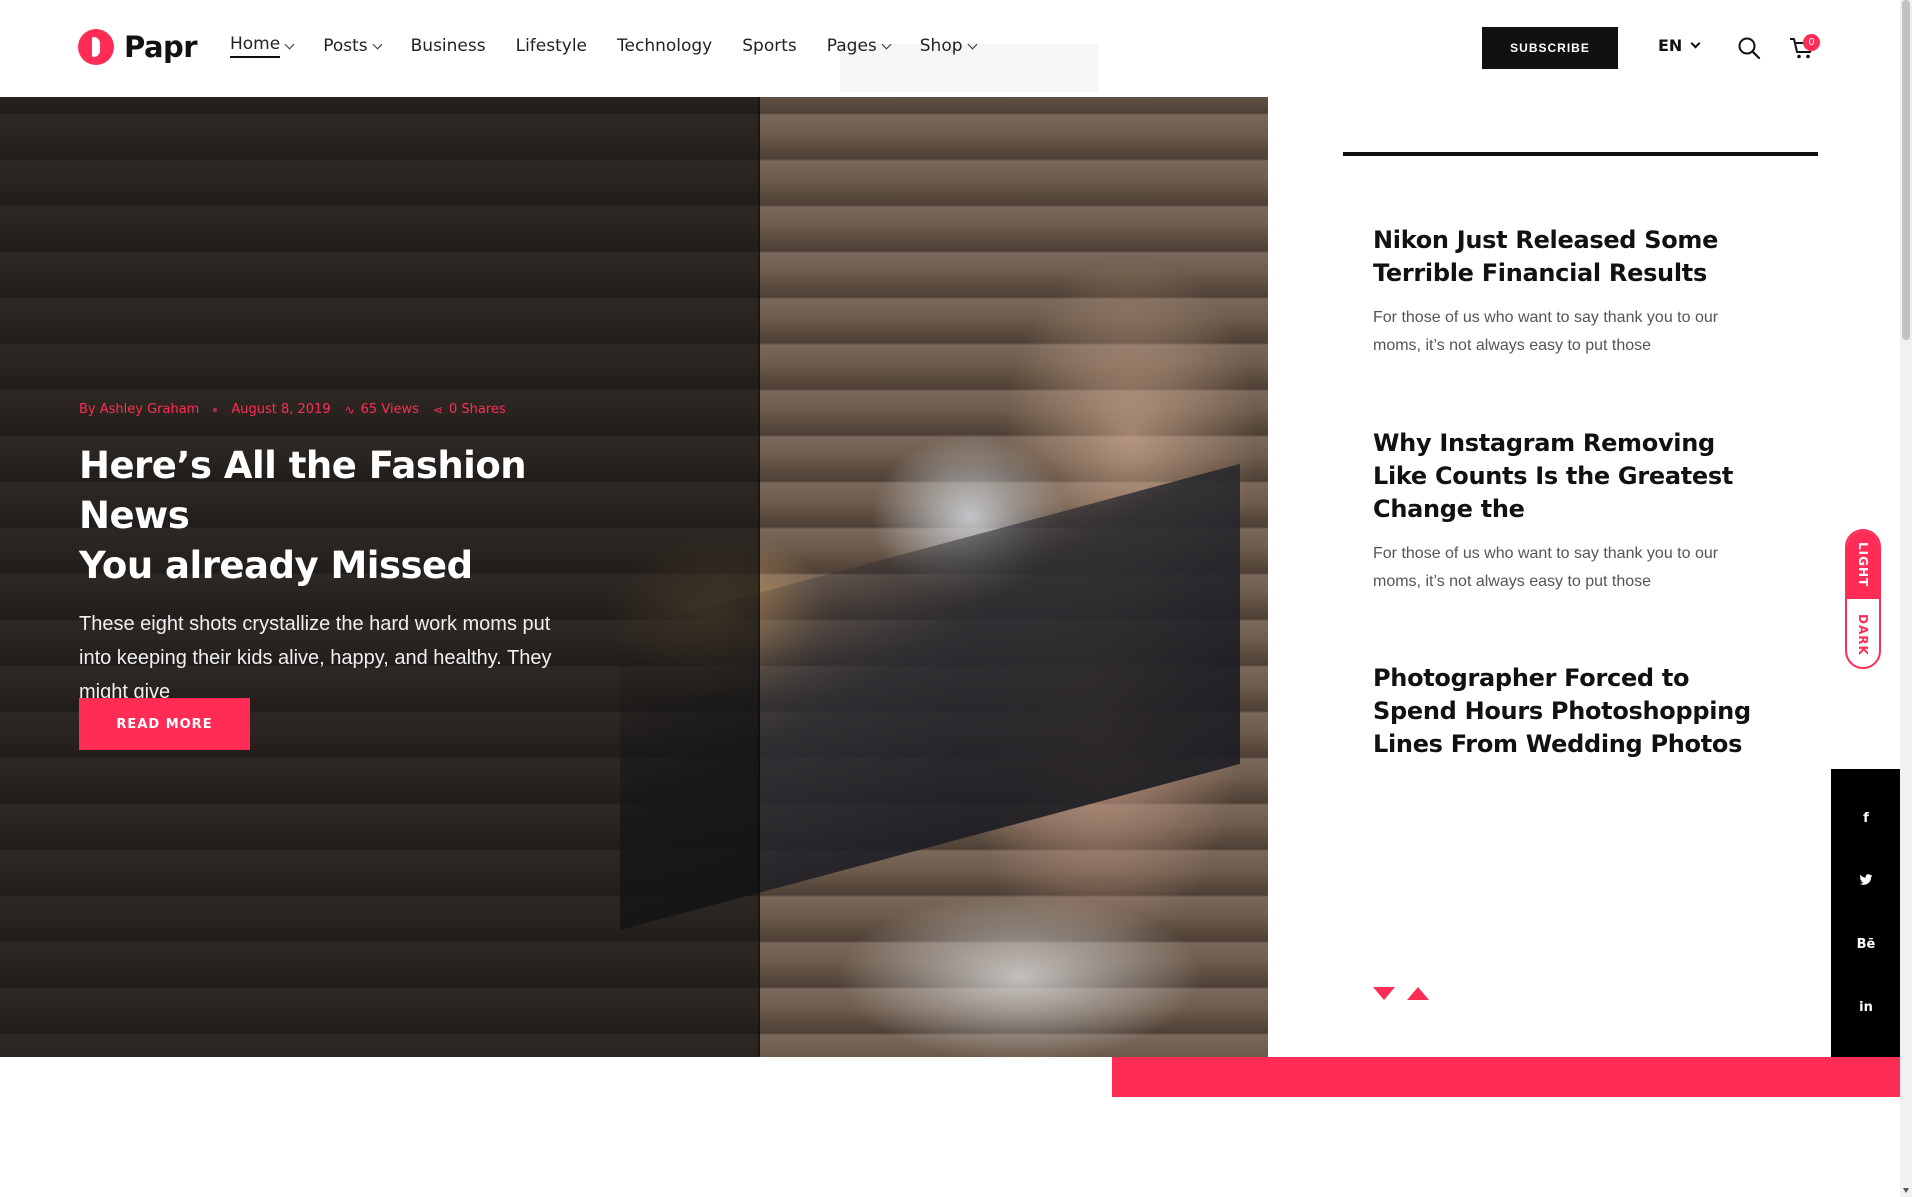 Image resolution: width=1912 pixels, height=1197 pixels. What do you see at coordinates (438, 409) in the screenshot?
I see `share-icon: ⋖` at bounding box center [438, 409].